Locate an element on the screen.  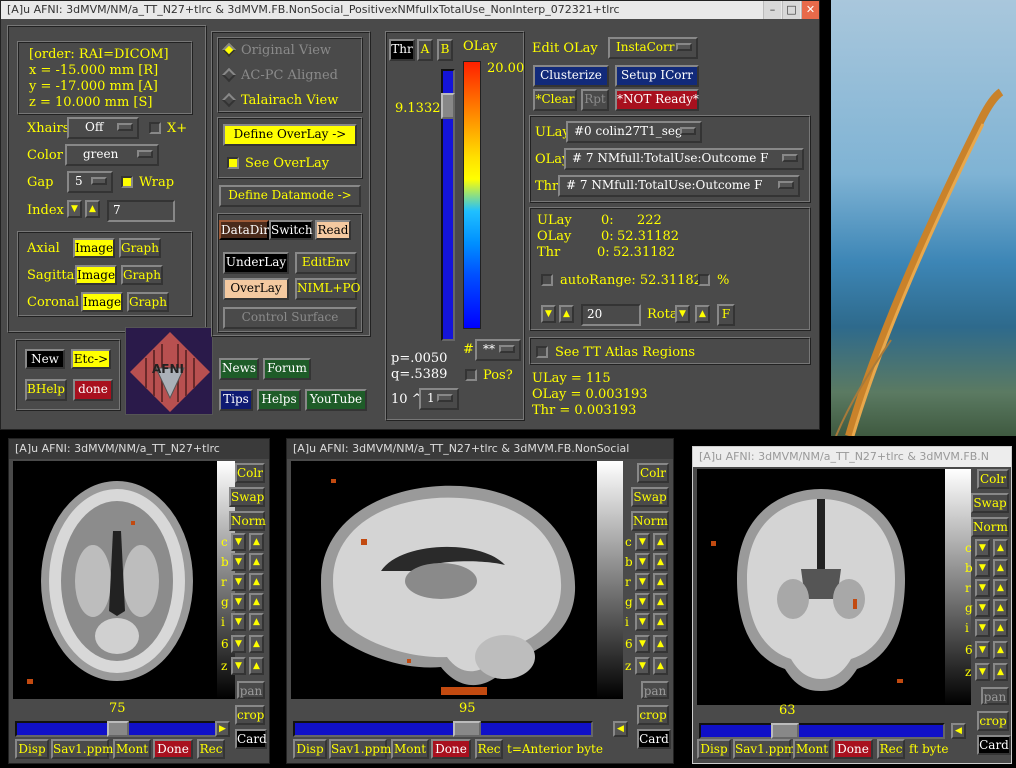
threshold-slider-knob is located at coordinates (448, 106).